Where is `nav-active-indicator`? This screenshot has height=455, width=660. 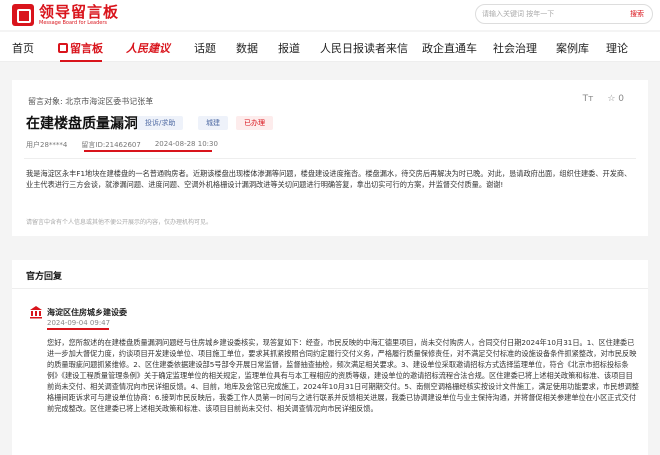
nav-active-indicator is located at coordinates (81, 61).